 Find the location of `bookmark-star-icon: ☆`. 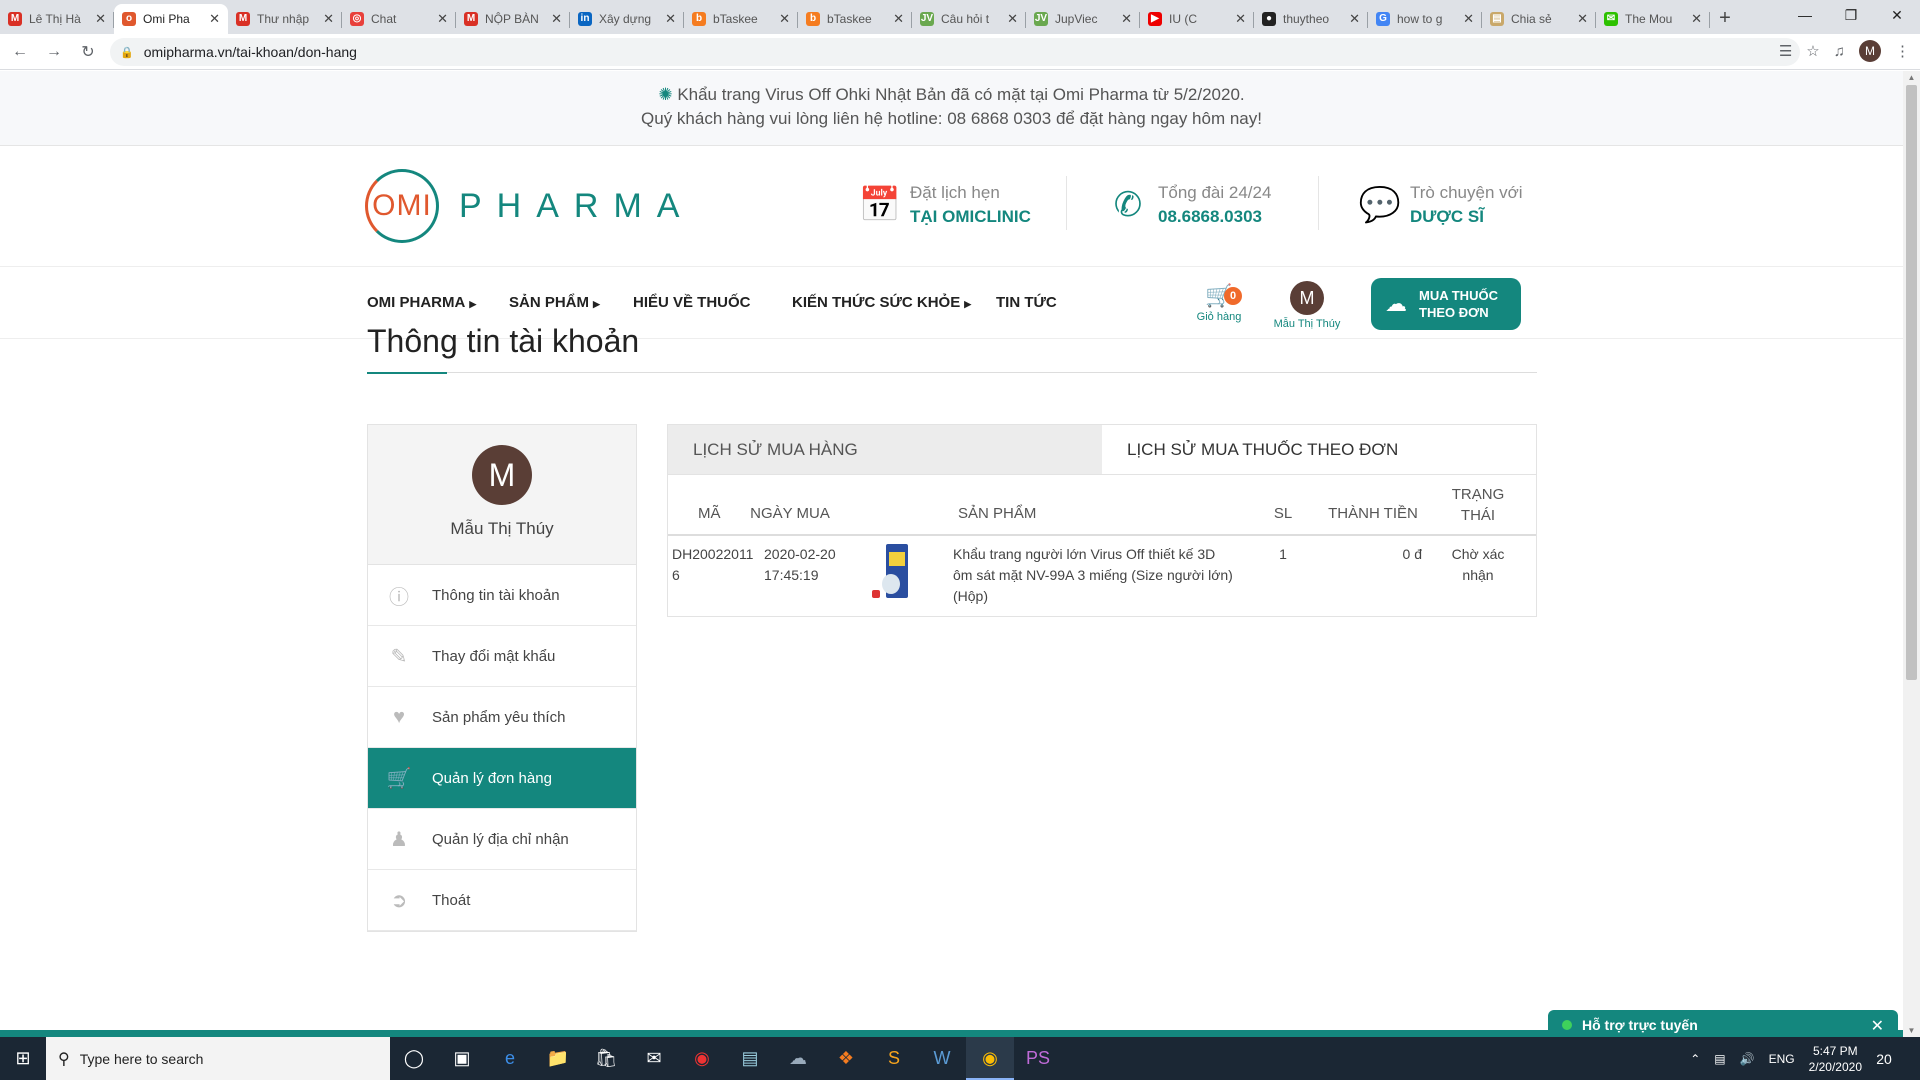

bookmark-star-icon: ☆ is located at coordinates (1812, 51).